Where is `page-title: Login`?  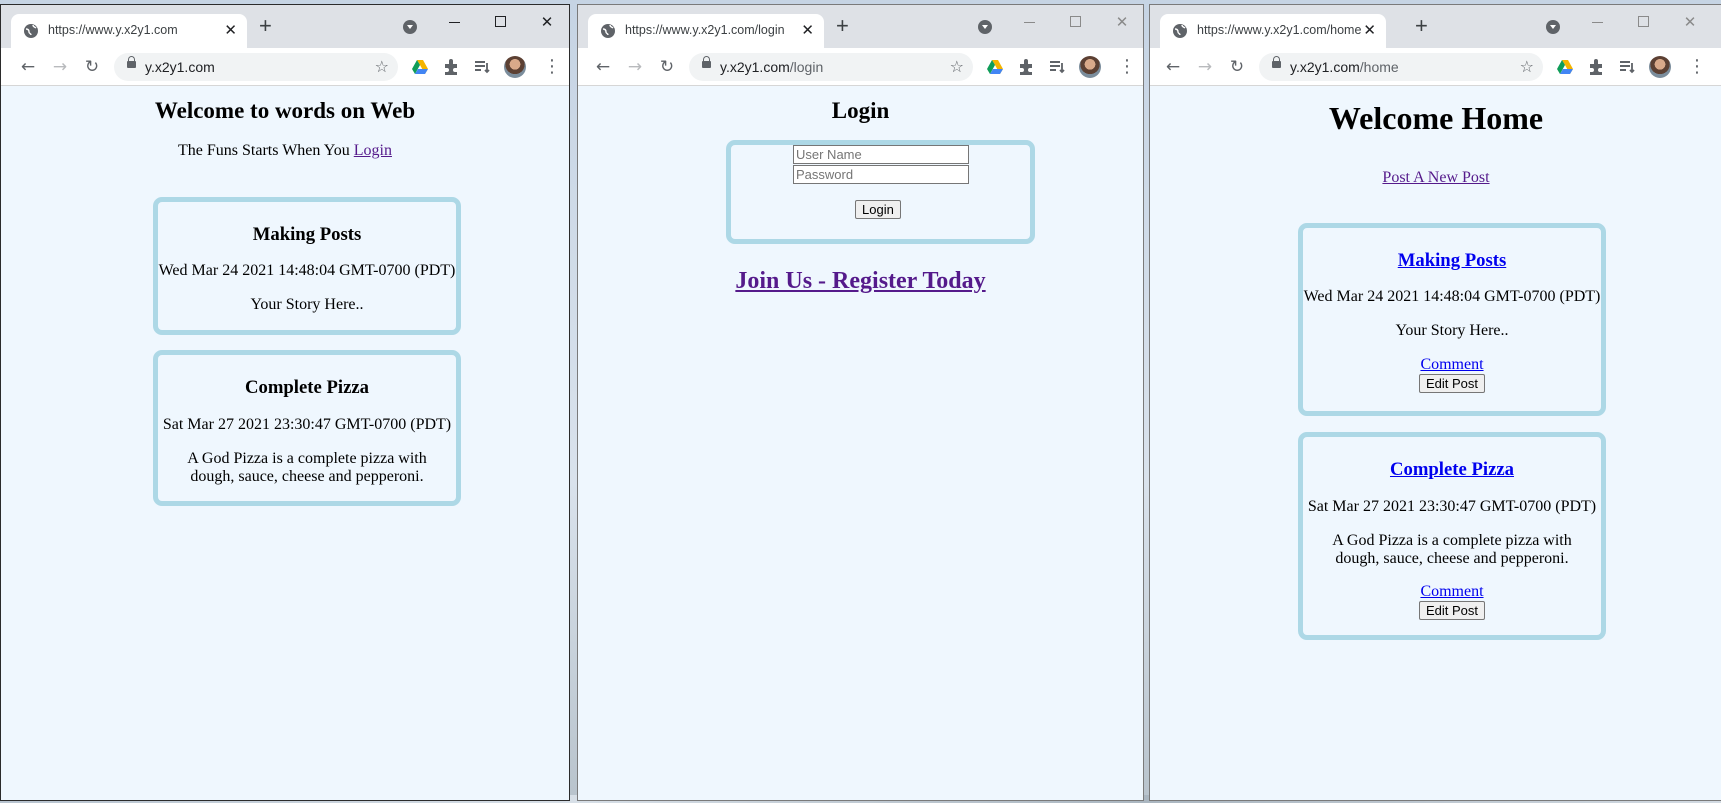
page-title: Login is located at coordinates (860, 110).